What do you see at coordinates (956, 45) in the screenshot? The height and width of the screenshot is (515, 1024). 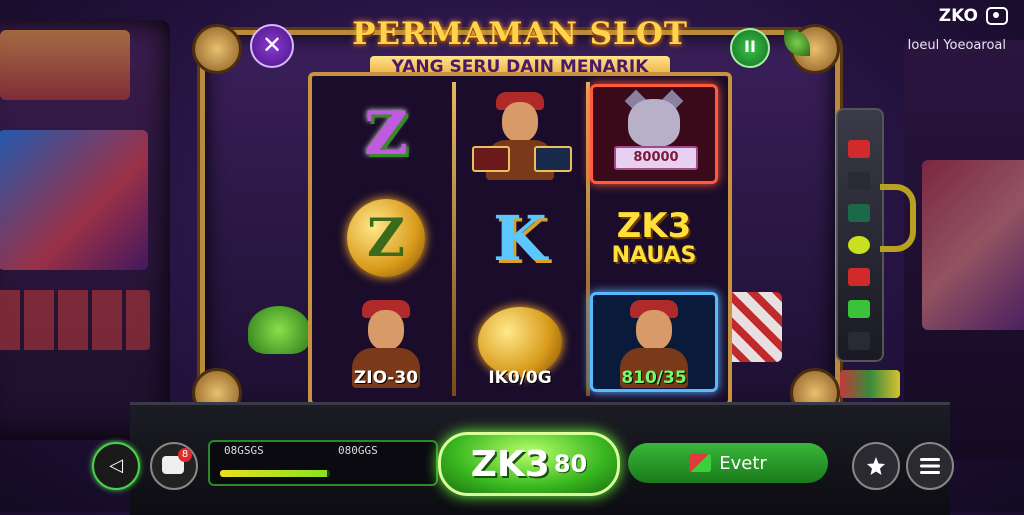 I see `brand-subtitle: Ioeul Yoeoaroal` at bounding box center [956, 45].